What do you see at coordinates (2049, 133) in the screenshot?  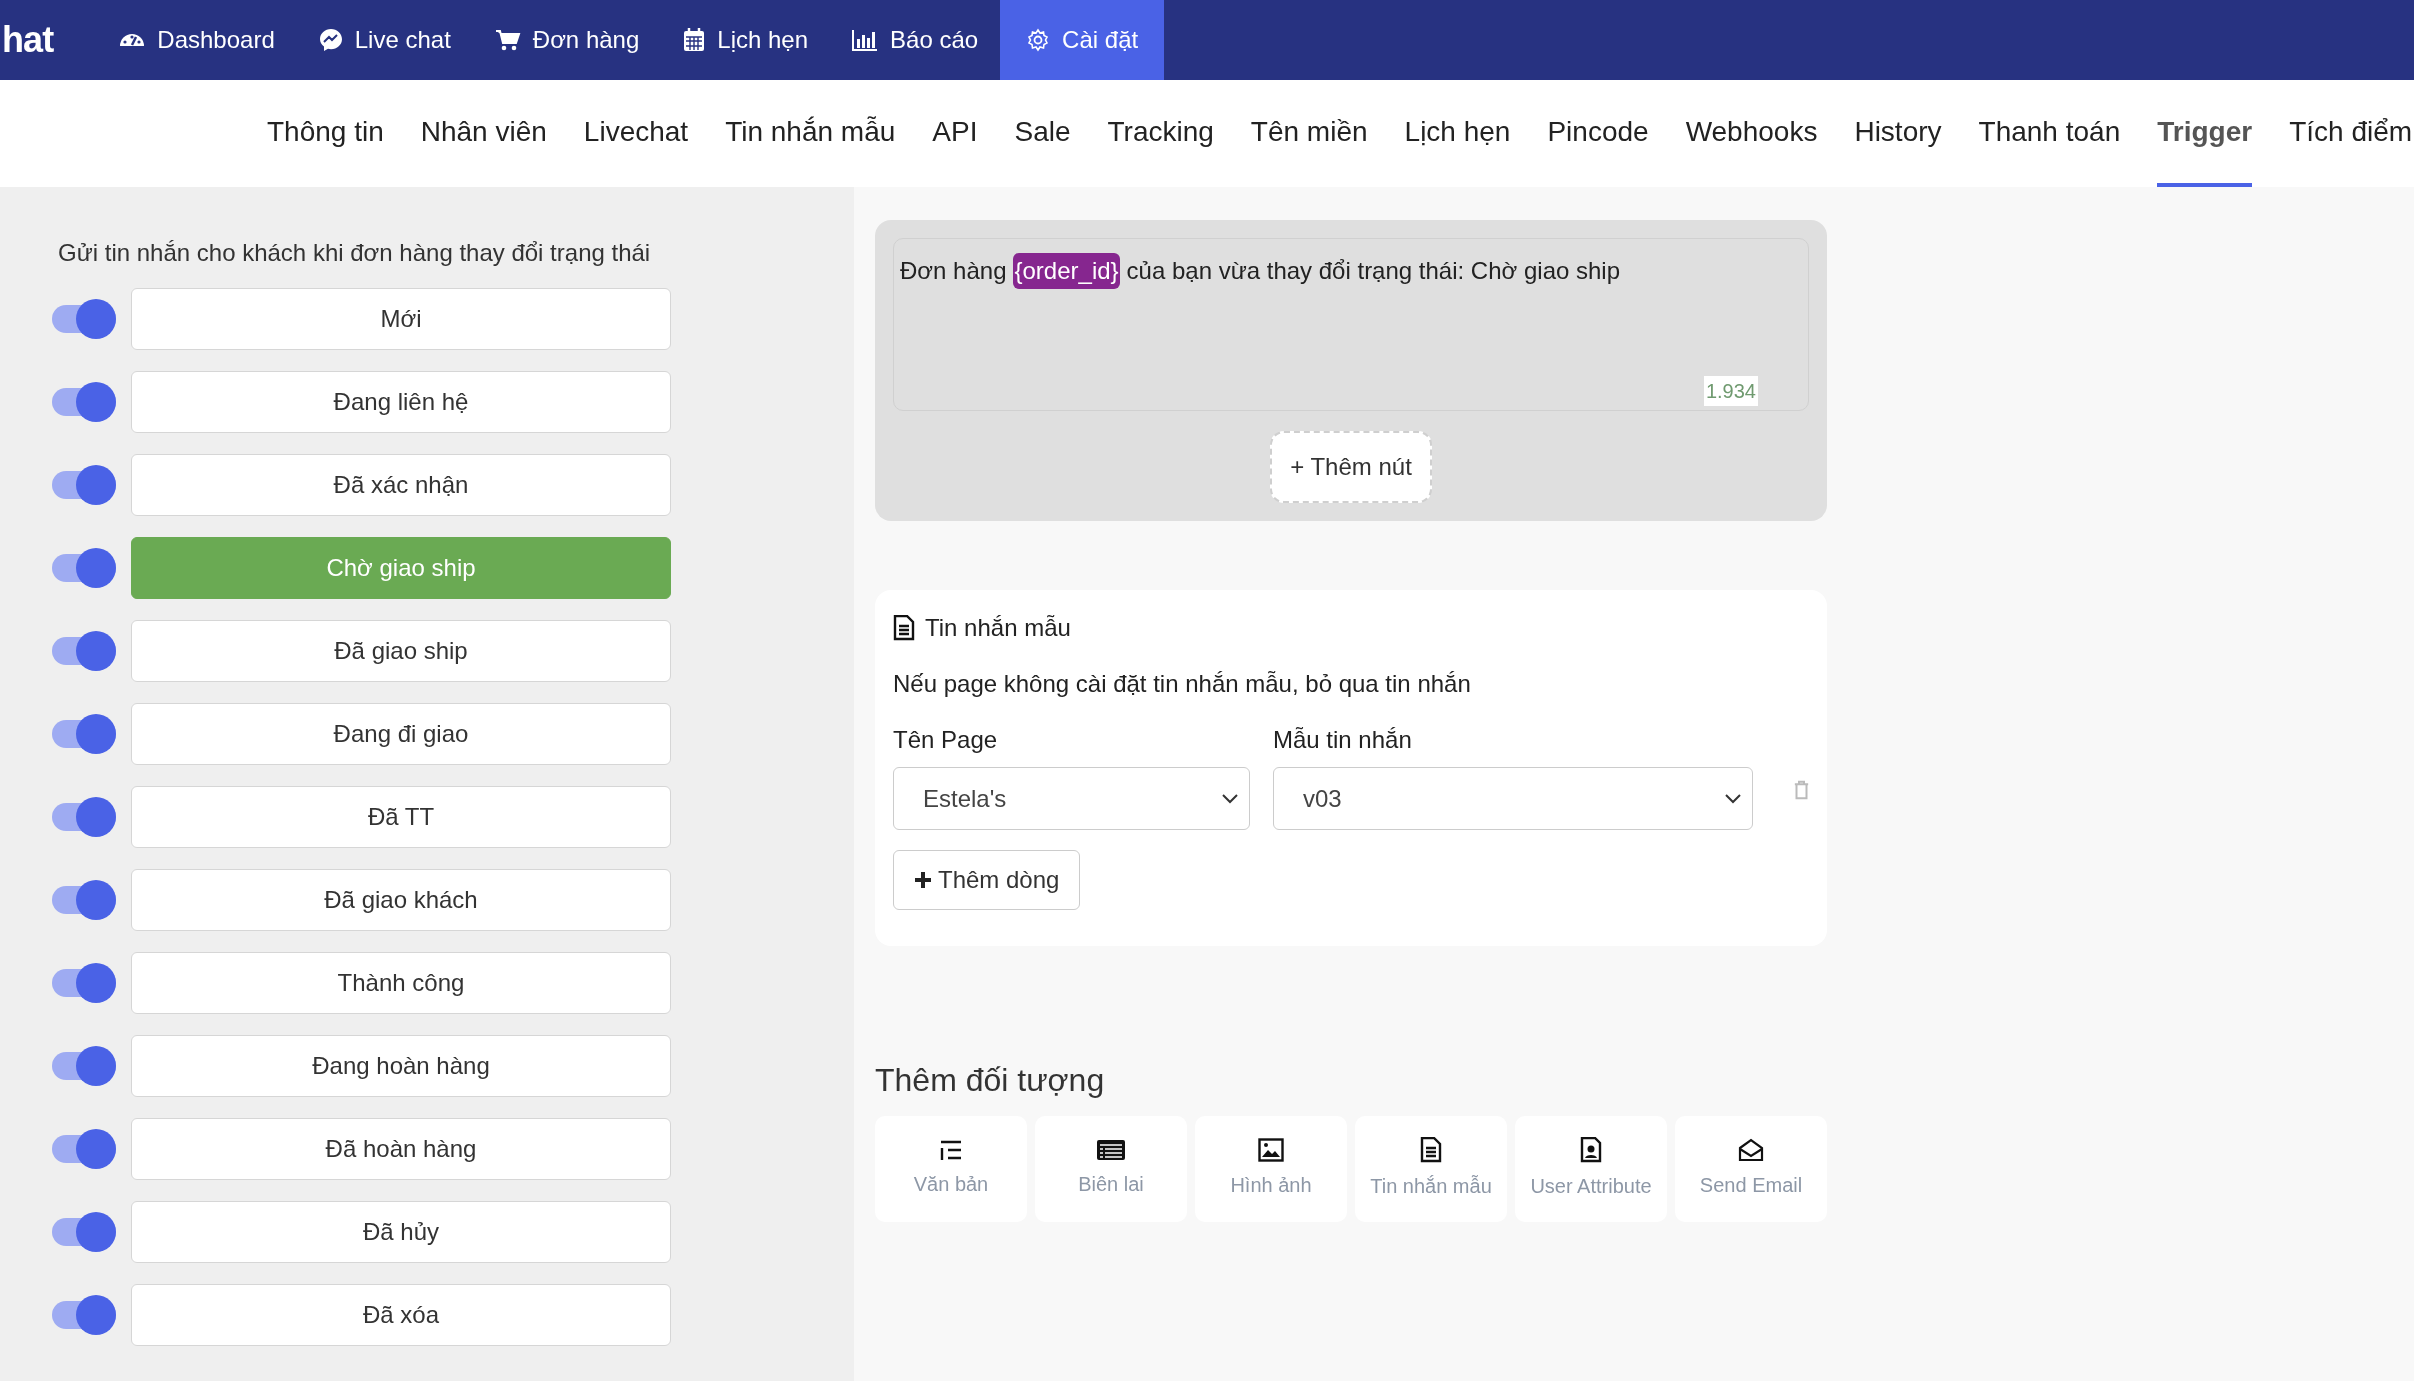 I see `settings-tab: Thanh toán` at bounding box center [2049, 133].